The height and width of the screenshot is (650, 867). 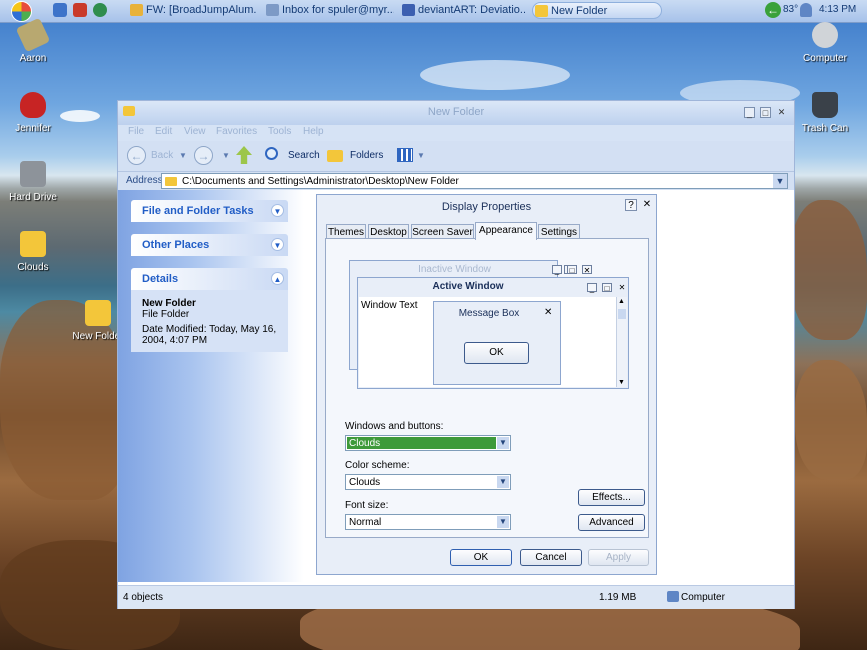 I want to click on window-title: New Folder, so click(x=456, y=112).